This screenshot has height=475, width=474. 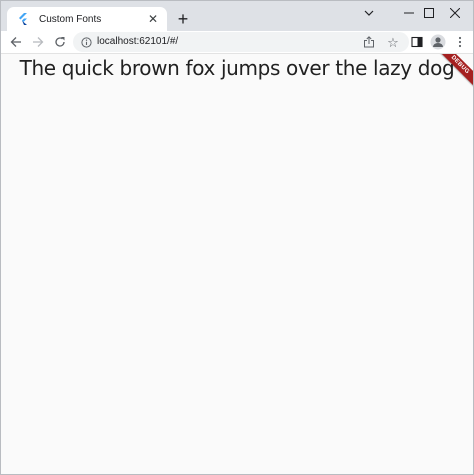 What do you see at coordinates (241, 42) in the screenshot?
I see `address-bar: localhost:62101/#/ ☆` at bounding box center [241, 42].